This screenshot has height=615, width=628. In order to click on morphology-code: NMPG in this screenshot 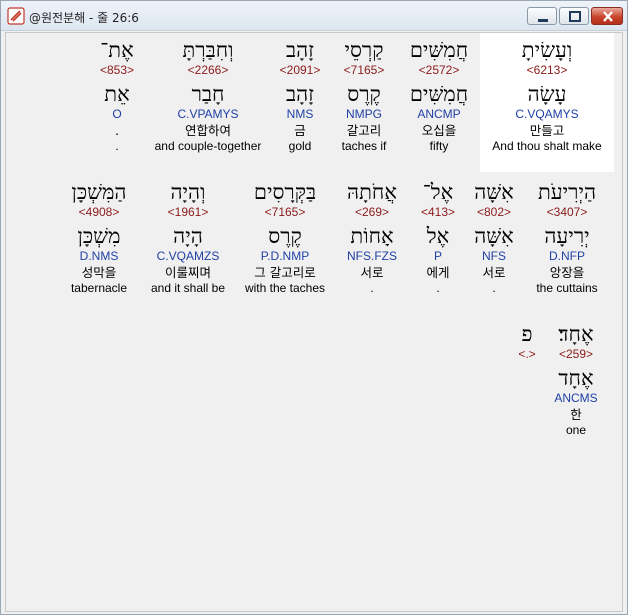, I will do `click(364, 114)`.